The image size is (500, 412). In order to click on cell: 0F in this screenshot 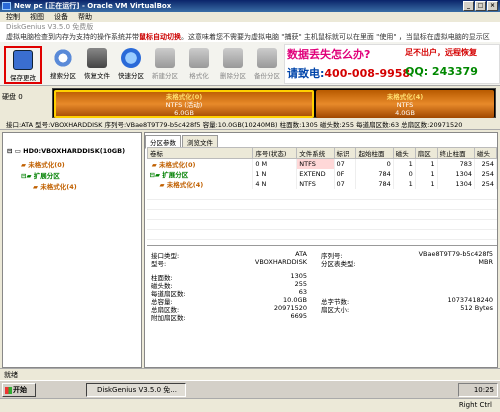, I will do `click(345, 174)`.